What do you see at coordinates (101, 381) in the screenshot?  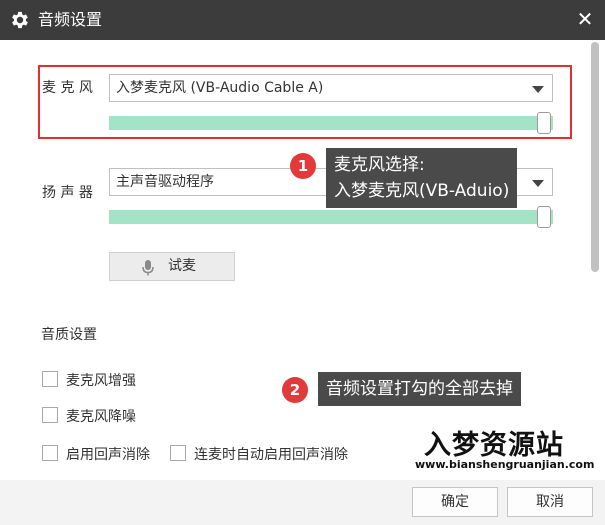 I see `mic-enhance-label: 麦克风增强` at bounding box center [101, 381].